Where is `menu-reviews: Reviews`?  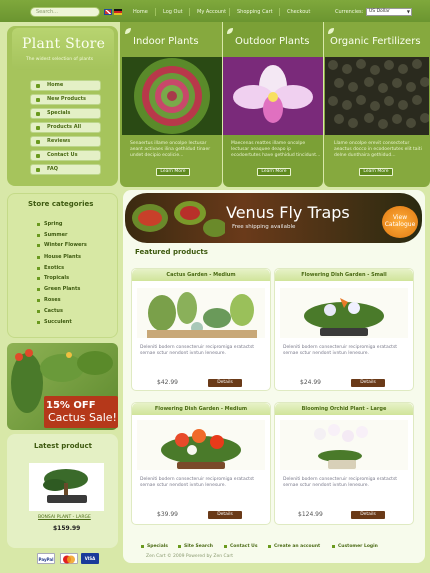 menu-reviews: Reviews is located at coordinates (65, 141).